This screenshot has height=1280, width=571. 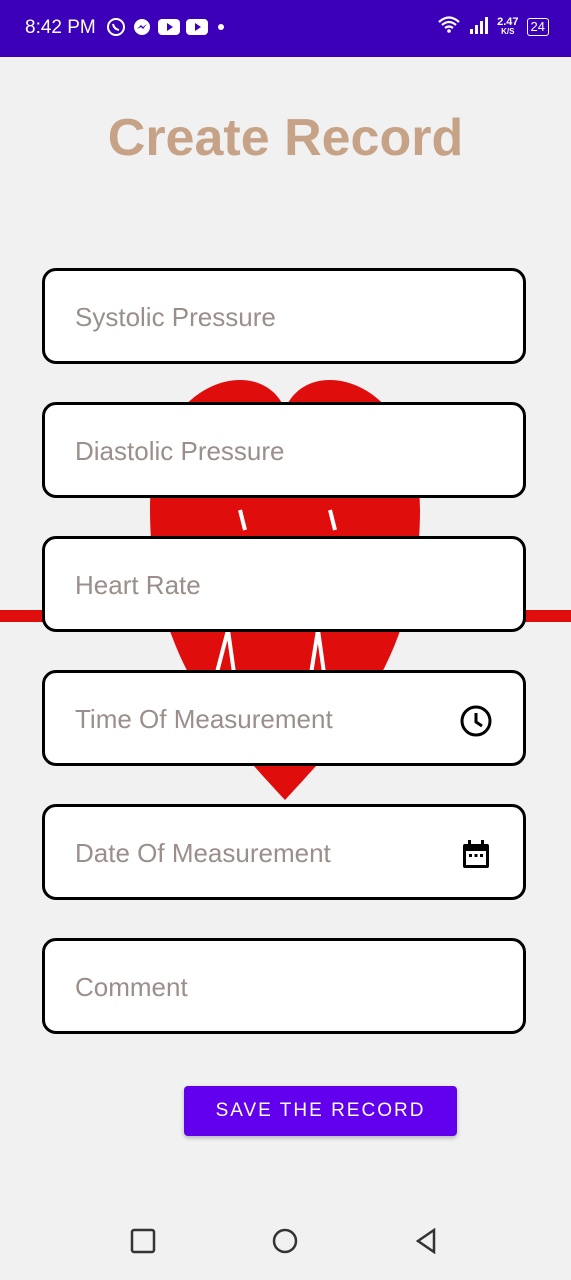 What do you see at coordinates (204, 719) in the screenshot?
I see `time-of-measurement-placeholder: Time Of Measurement` at bounding box center [204, 719].